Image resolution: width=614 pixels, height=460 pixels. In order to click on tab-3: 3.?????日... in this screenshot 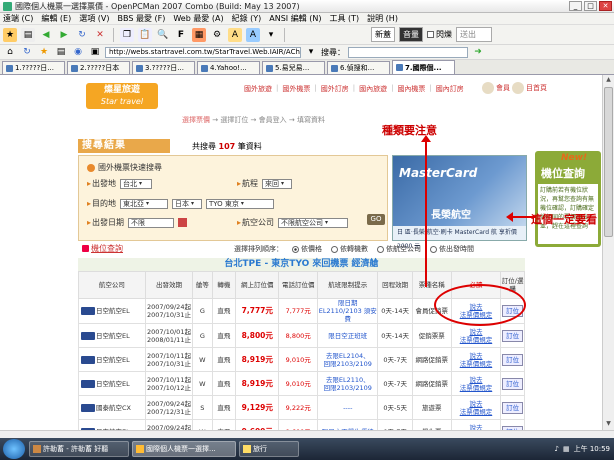, I will do `click(163, 67)`.